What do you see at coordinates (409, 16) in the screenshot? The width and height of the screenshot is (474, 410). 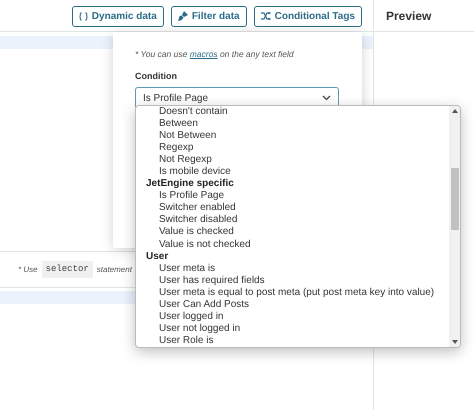 I see `preview-title: Preview` at bounding box center [409, 16].